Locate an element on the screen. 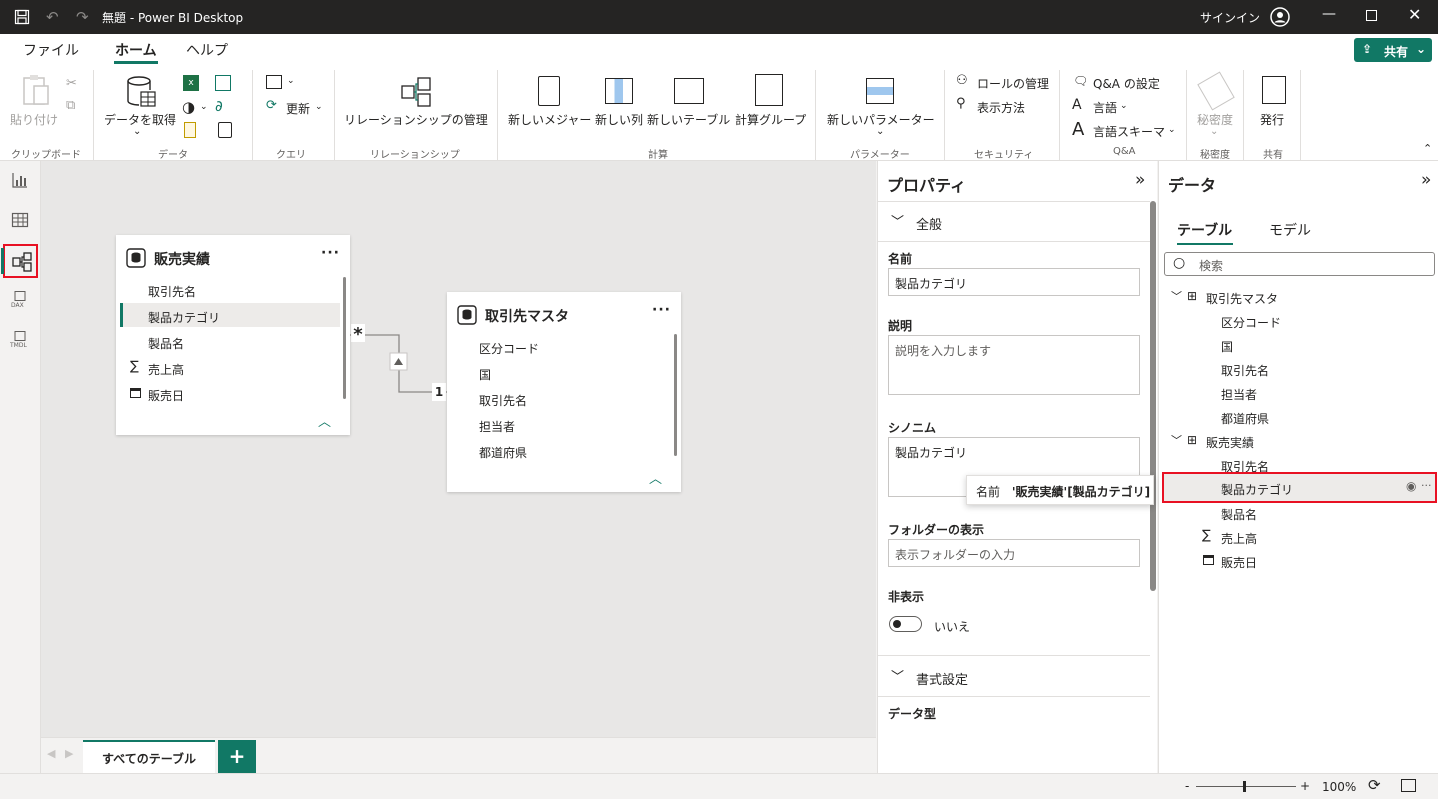 Image resolution: width=1438 pixels, height=799 pixels. divider is located at coordinates (252, 115).